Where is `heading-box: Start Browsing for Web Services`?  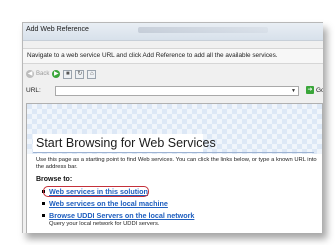 heading-box: Start Browsing for Web Services is located at coordinates (124, 143).